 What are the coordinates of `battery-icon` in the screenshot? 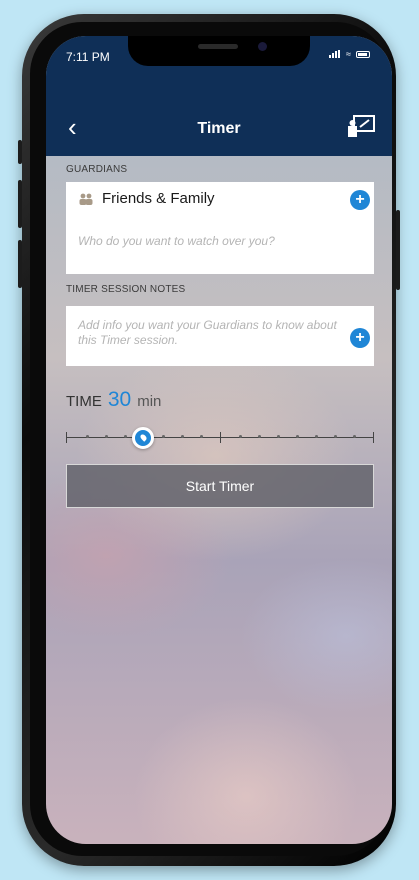 It's located at (363, 54).